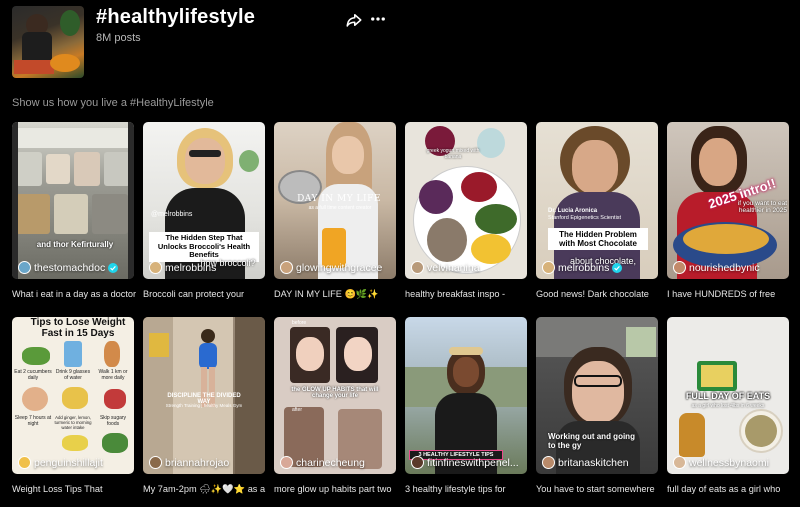 This screenshot has height=507, width=800. I want to click on tip-text: Walk 1 km or more daily, so click(113, 375).